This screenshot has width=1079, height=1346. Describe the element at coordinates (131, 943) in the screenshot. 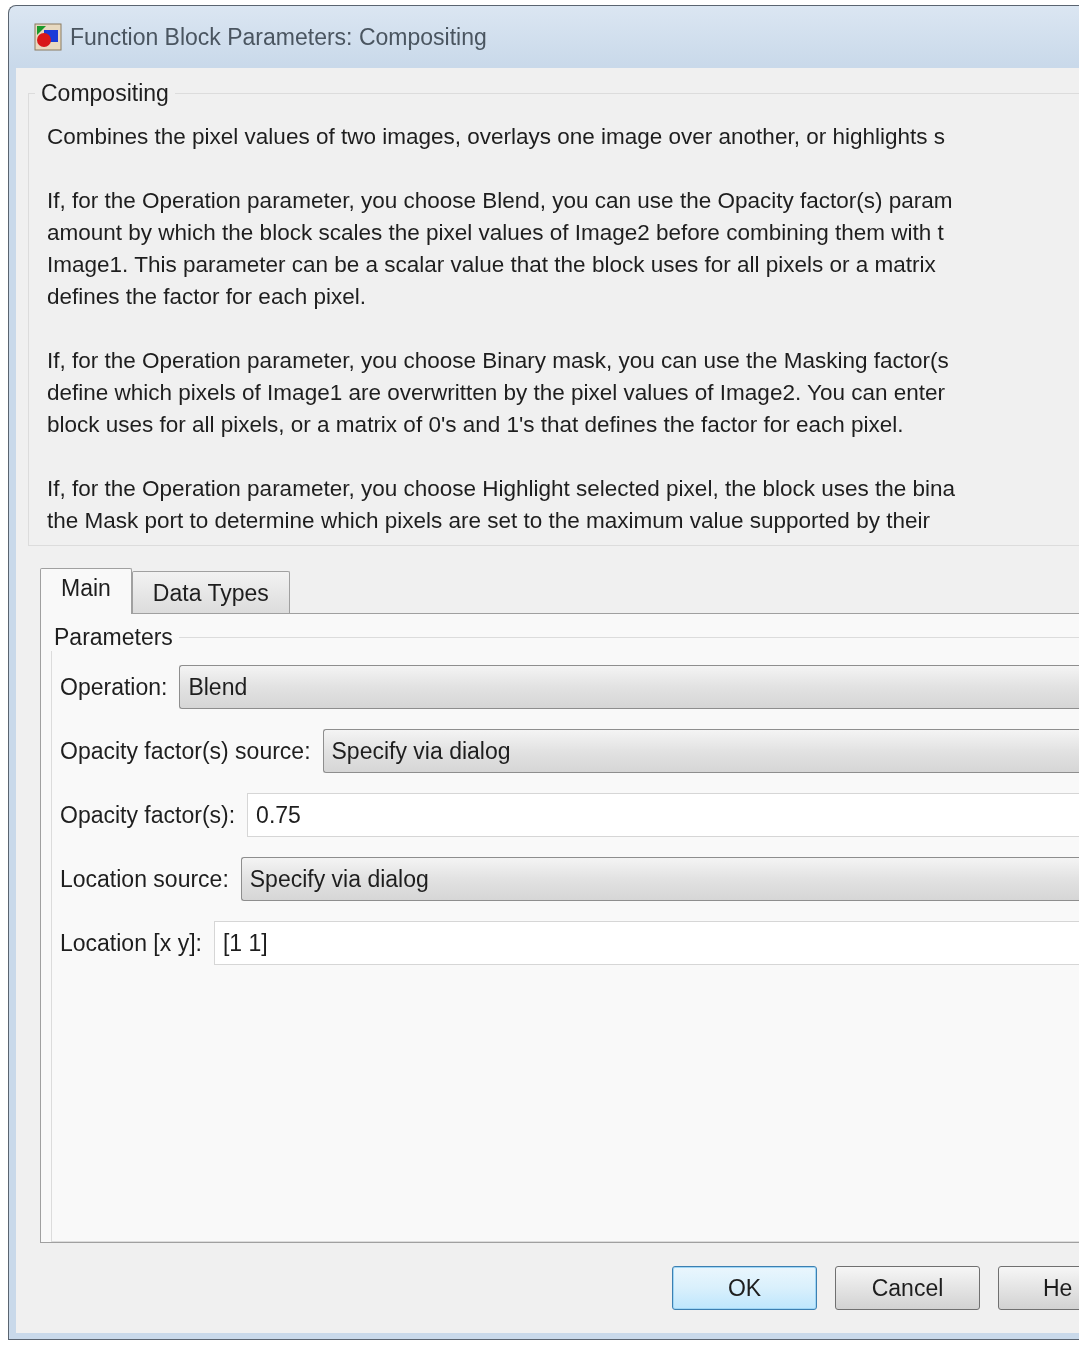

I see `field-label: Location [x y]:` at that location.